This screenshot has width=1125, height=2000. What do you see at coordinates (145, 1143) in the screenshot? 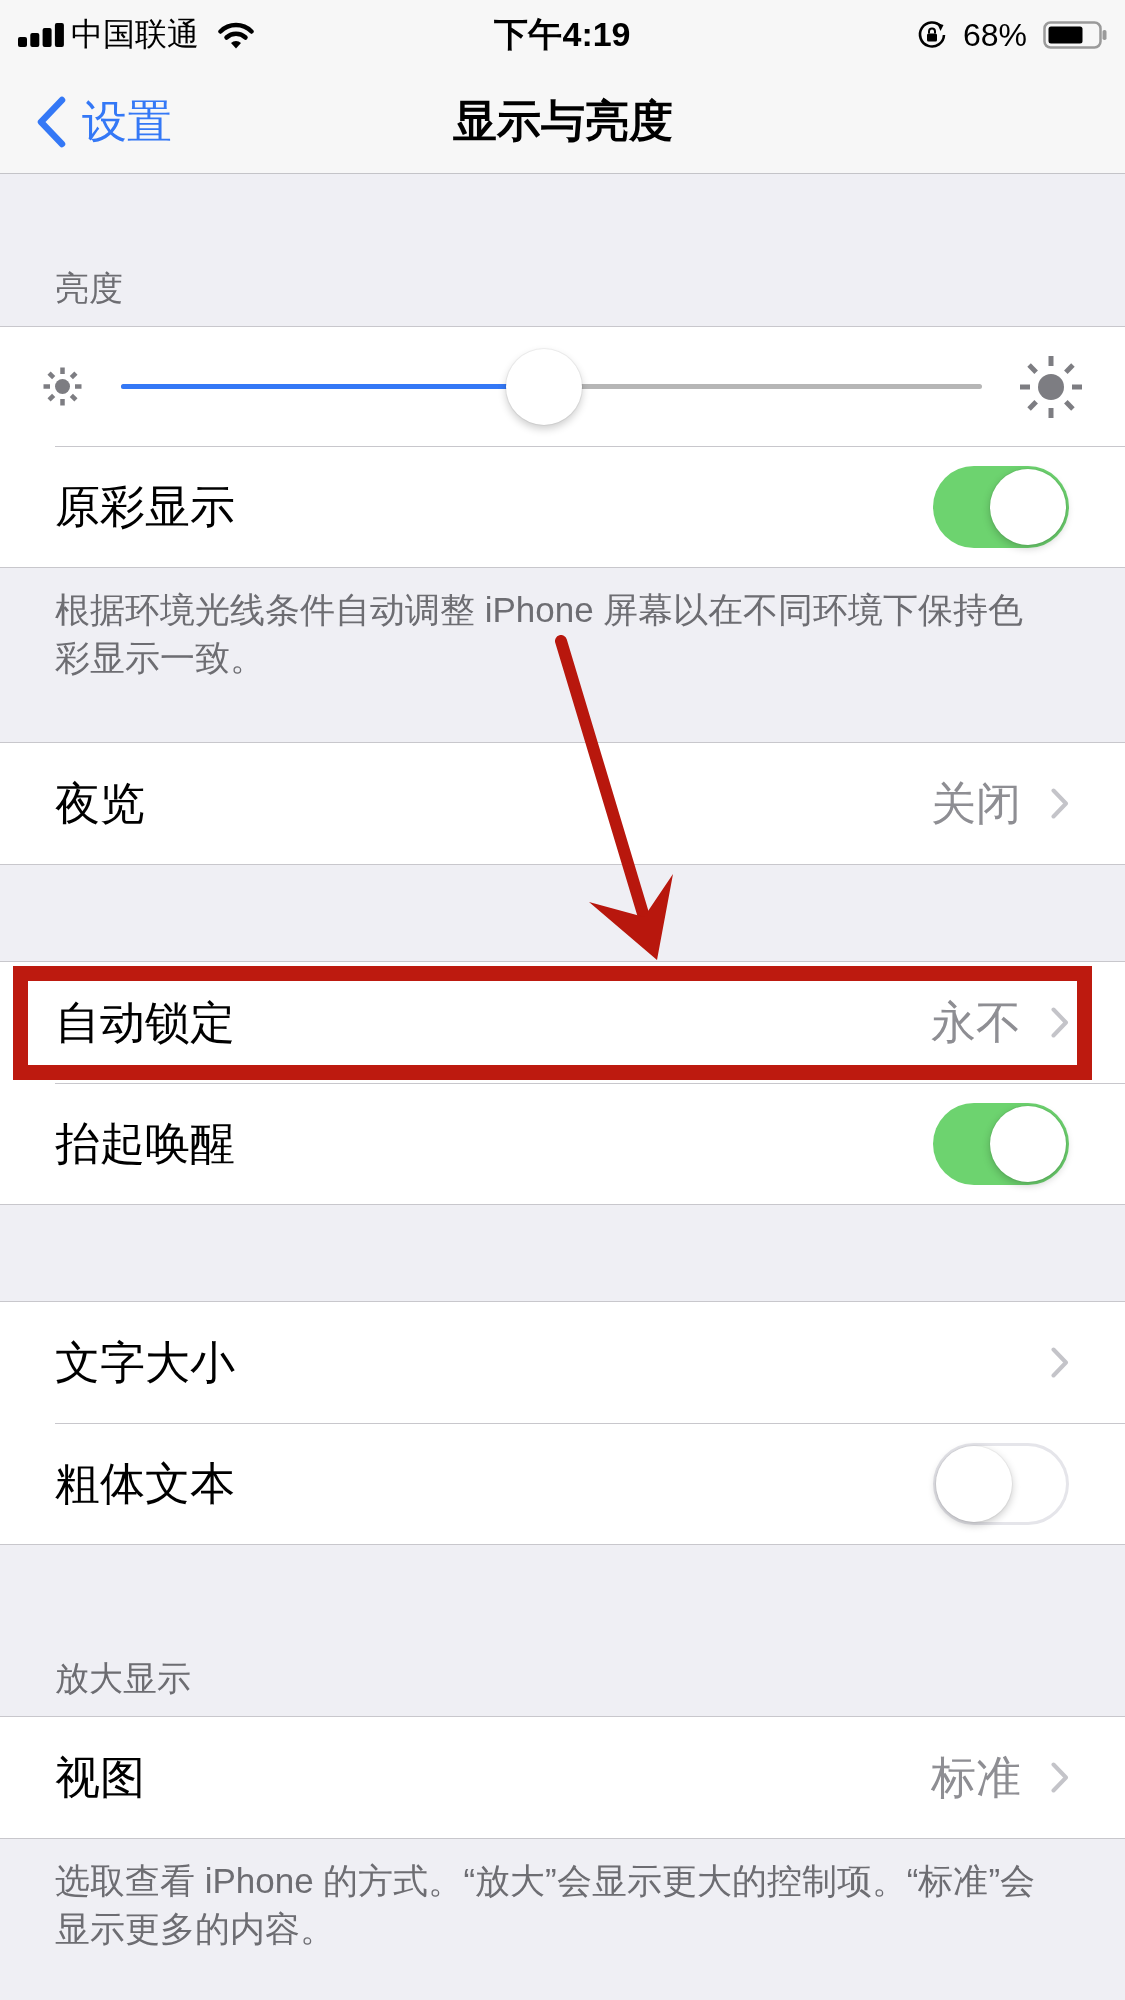
I see `setting-label: 抬起唤醒` at bounding box center [145, 1143].